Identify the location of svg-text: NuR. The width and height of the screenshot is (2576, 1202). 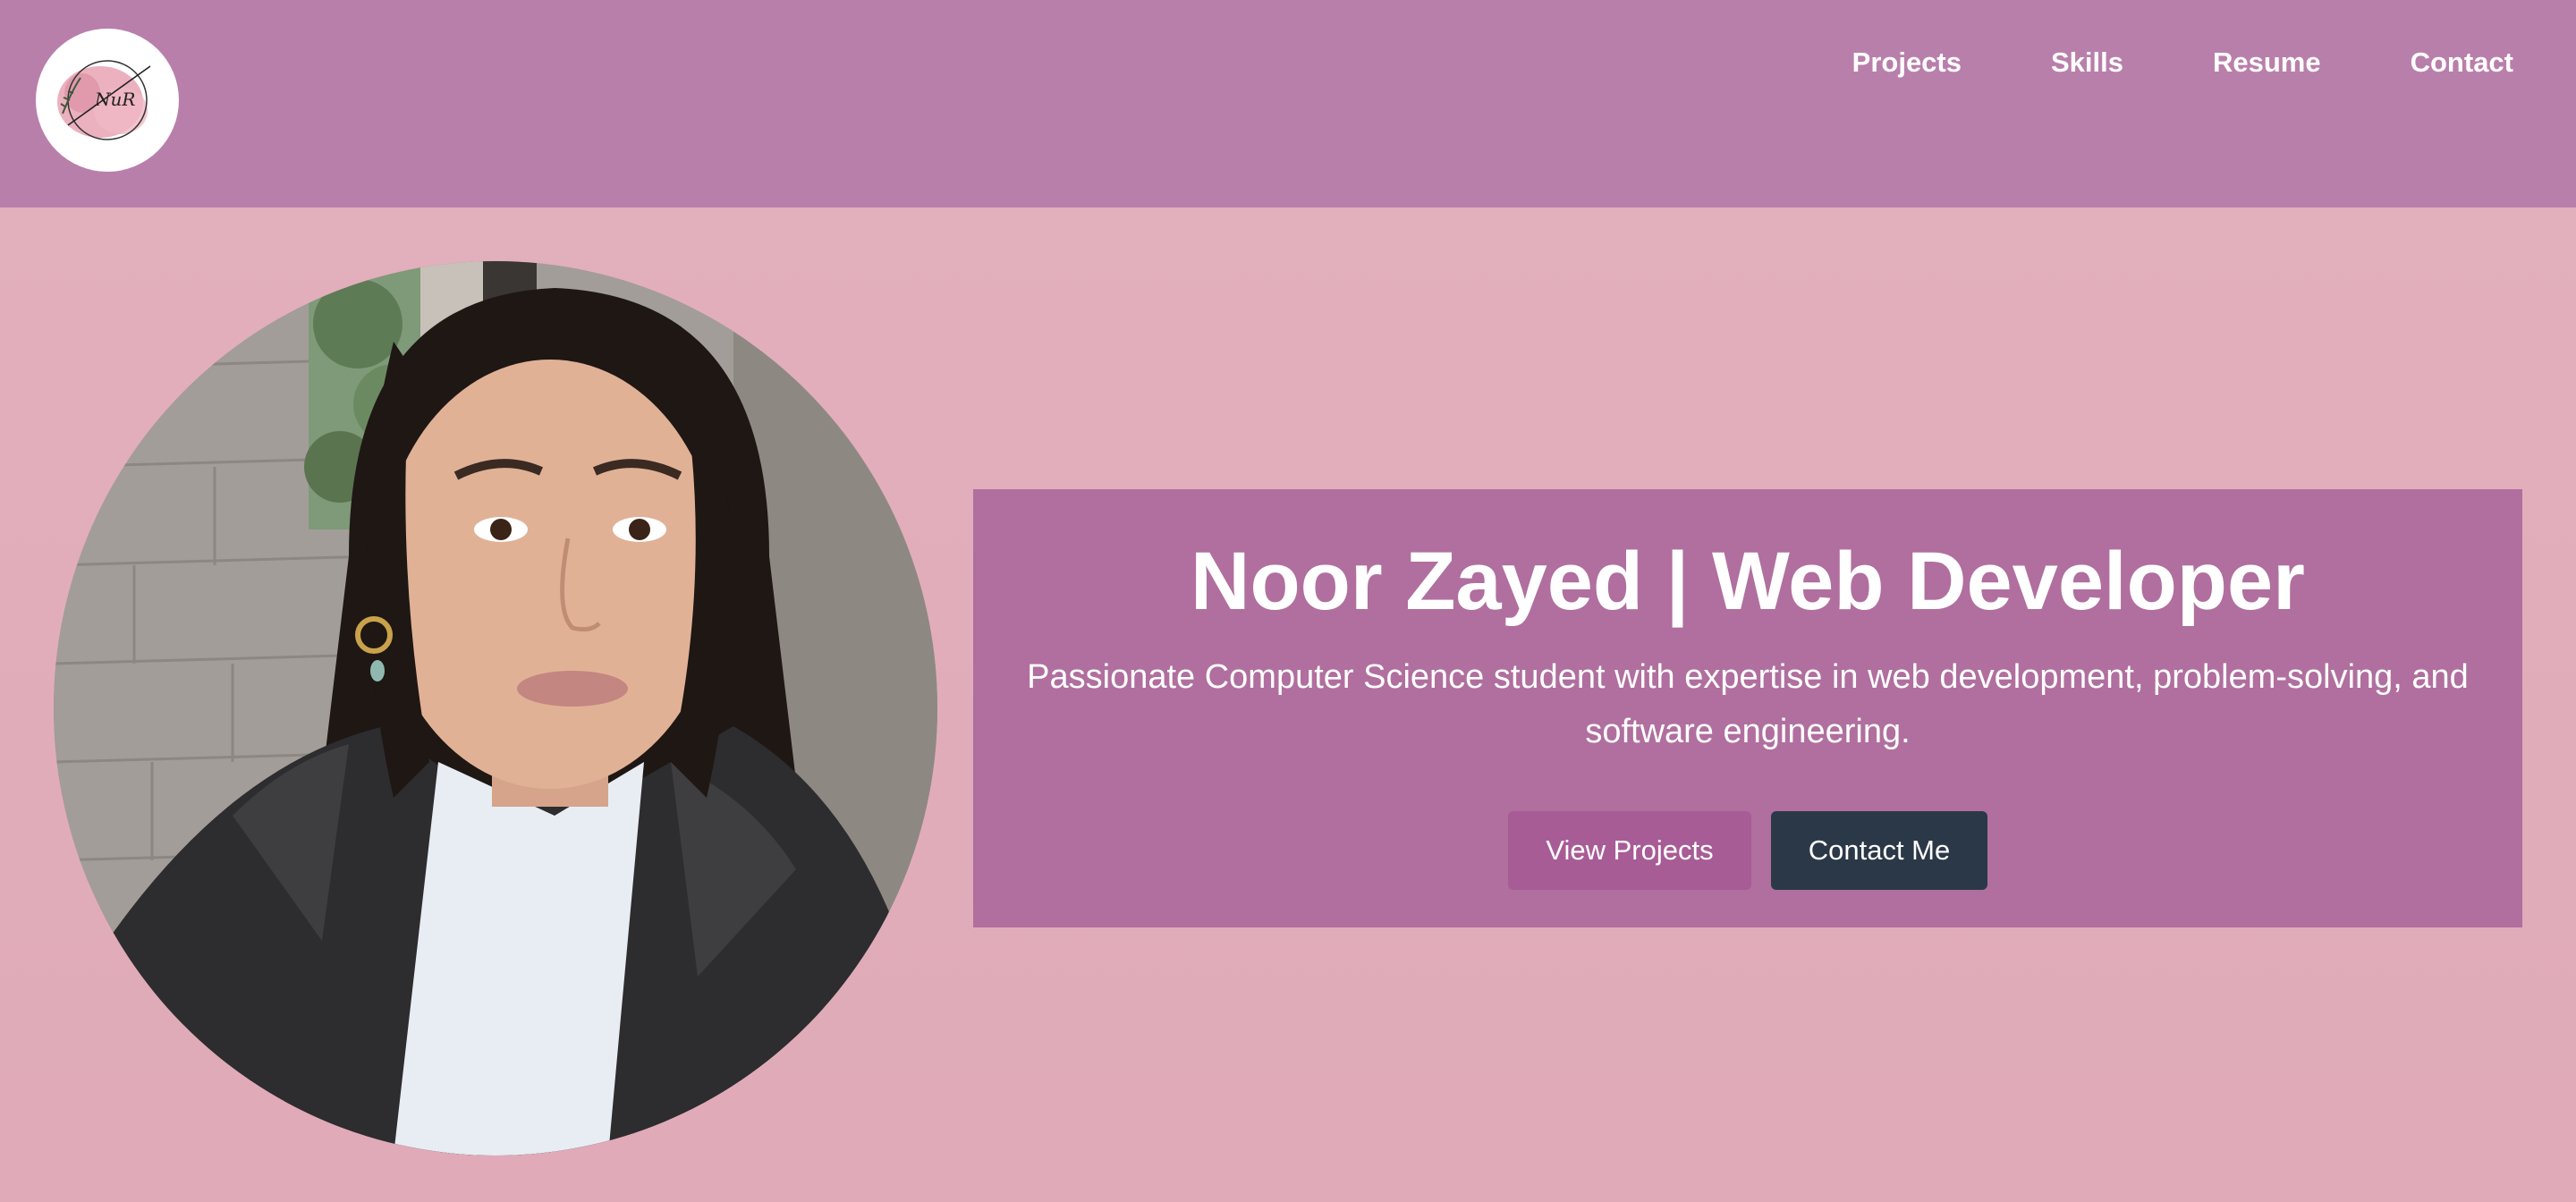
(114, 99).